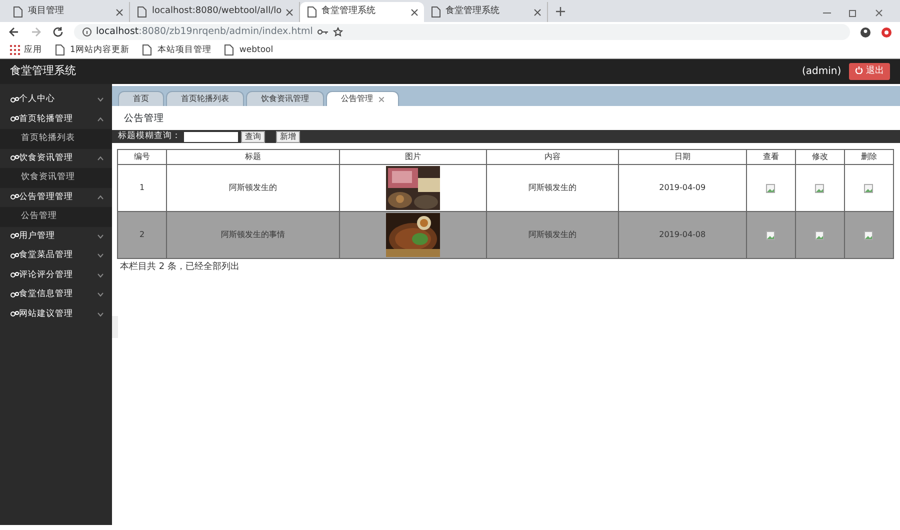 Image resolution: width=900 pixels, height=530 pixels. What do you see at coordinates (362, 12) in the screenshot?
I see `browser-tab: 食堂管理系统` at bounding box center [362, 12].